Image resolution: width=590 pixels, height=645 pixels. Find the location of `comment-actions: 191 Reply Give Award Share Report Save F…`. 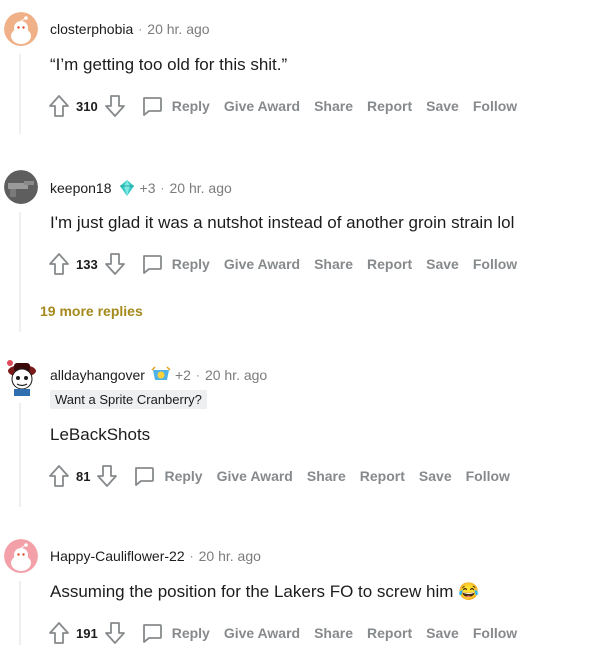

comment-actions: 191 Reply Give Award Share Report Save F… is located at coordinates (282, 632).